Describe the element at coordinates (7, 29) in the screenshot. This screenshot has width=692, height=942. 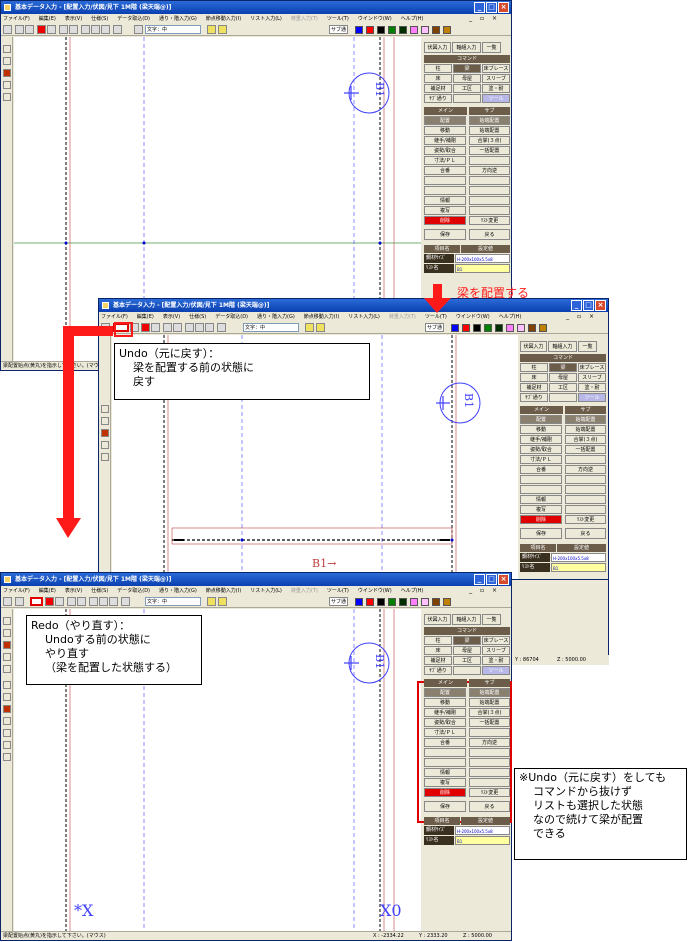
I see `save-icon` at that location.